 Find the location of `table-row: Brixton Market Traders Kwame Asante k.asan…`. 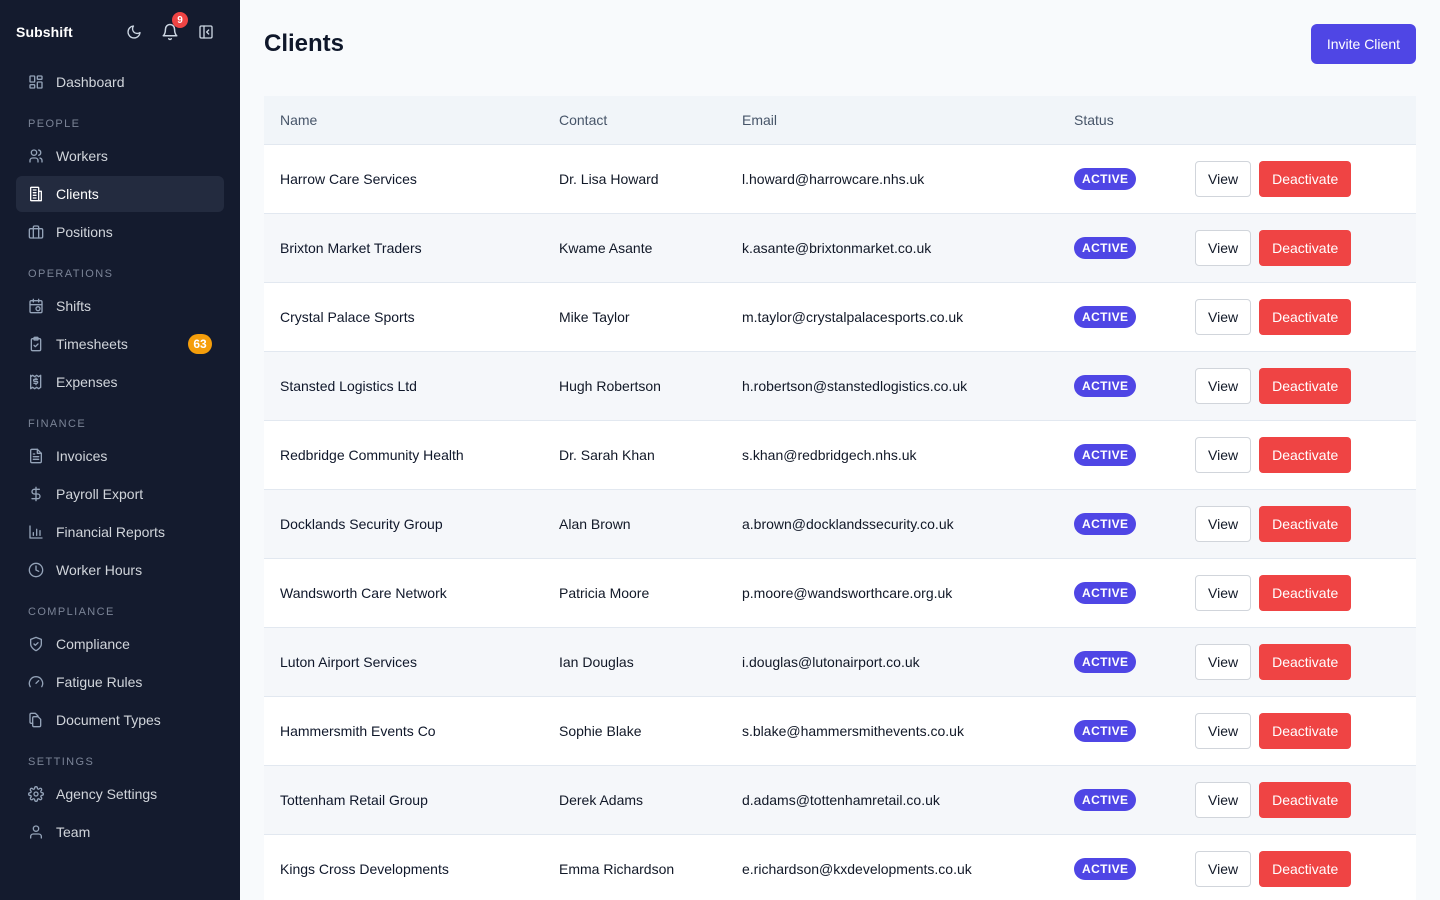

table-row: Brixton Market Traders Kwame Asante k.asan… is located at coordinates (840, 247).